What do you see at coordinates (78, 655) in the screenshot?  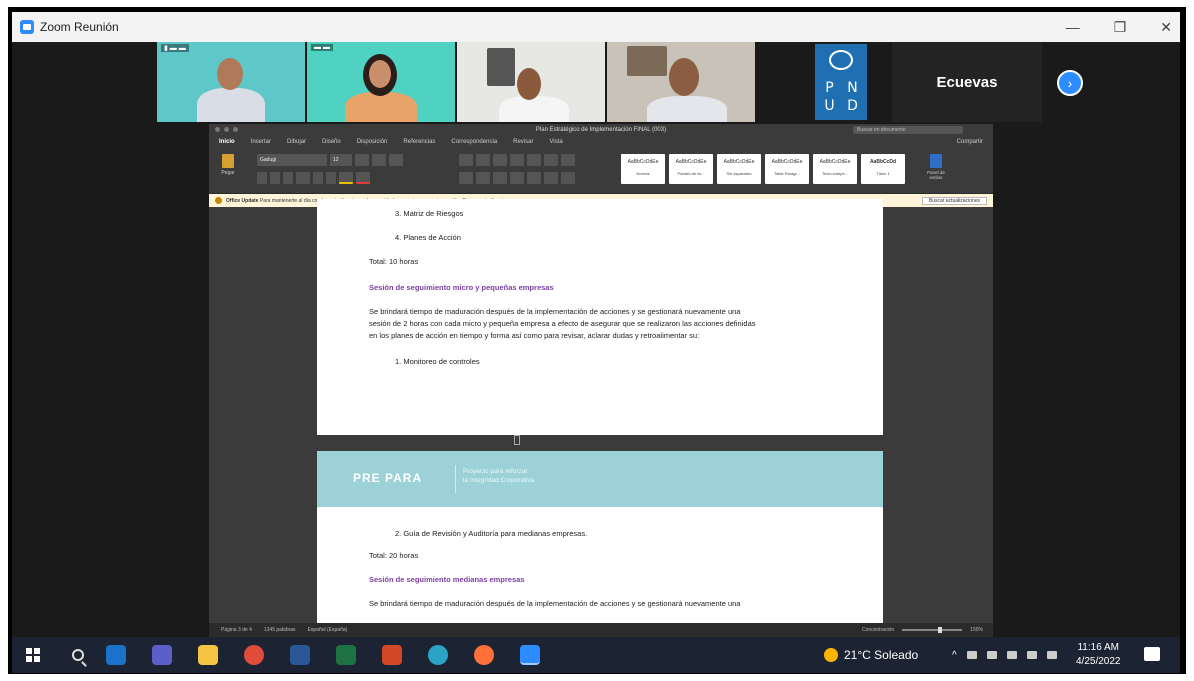 I see `search-icon` at bounding box center [78, 655].